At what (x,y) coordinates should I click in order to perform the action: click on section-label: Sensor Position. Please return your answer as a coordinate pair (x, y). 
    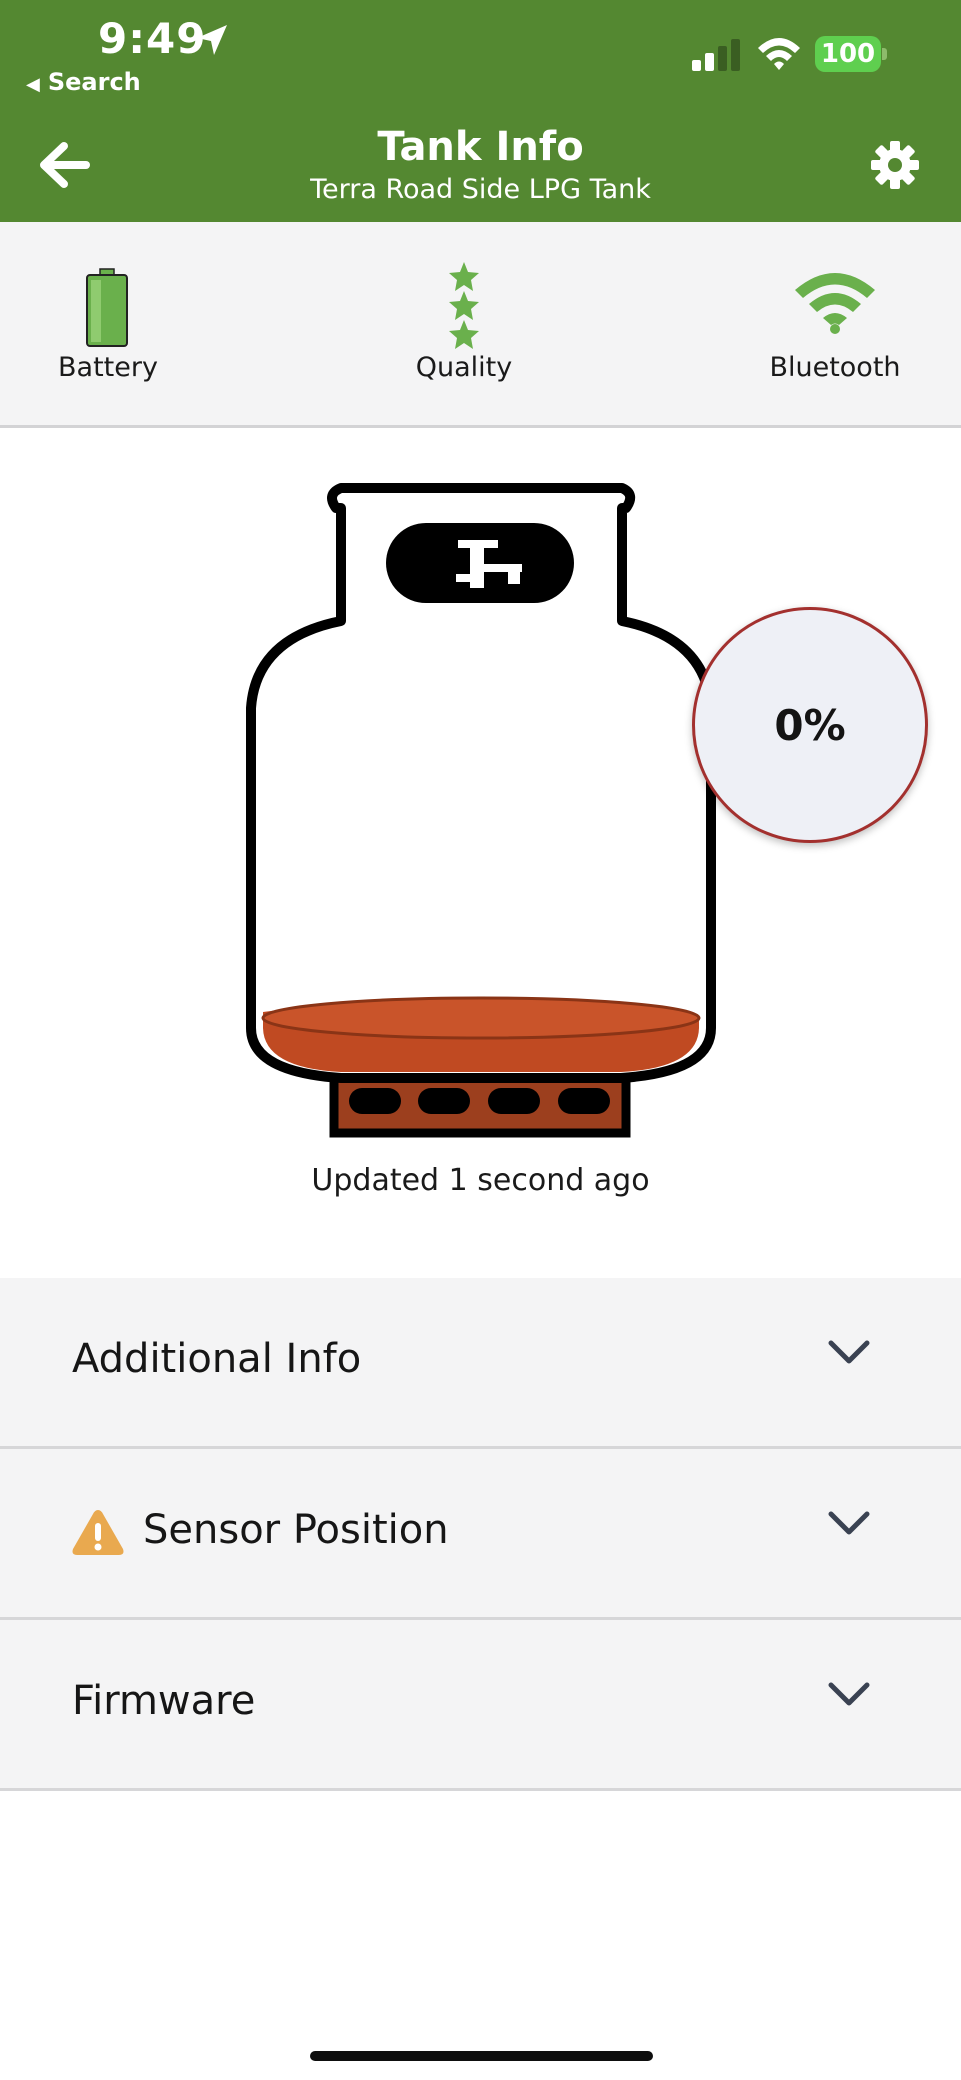
    Looking at the image, I should click on (296, 1530).